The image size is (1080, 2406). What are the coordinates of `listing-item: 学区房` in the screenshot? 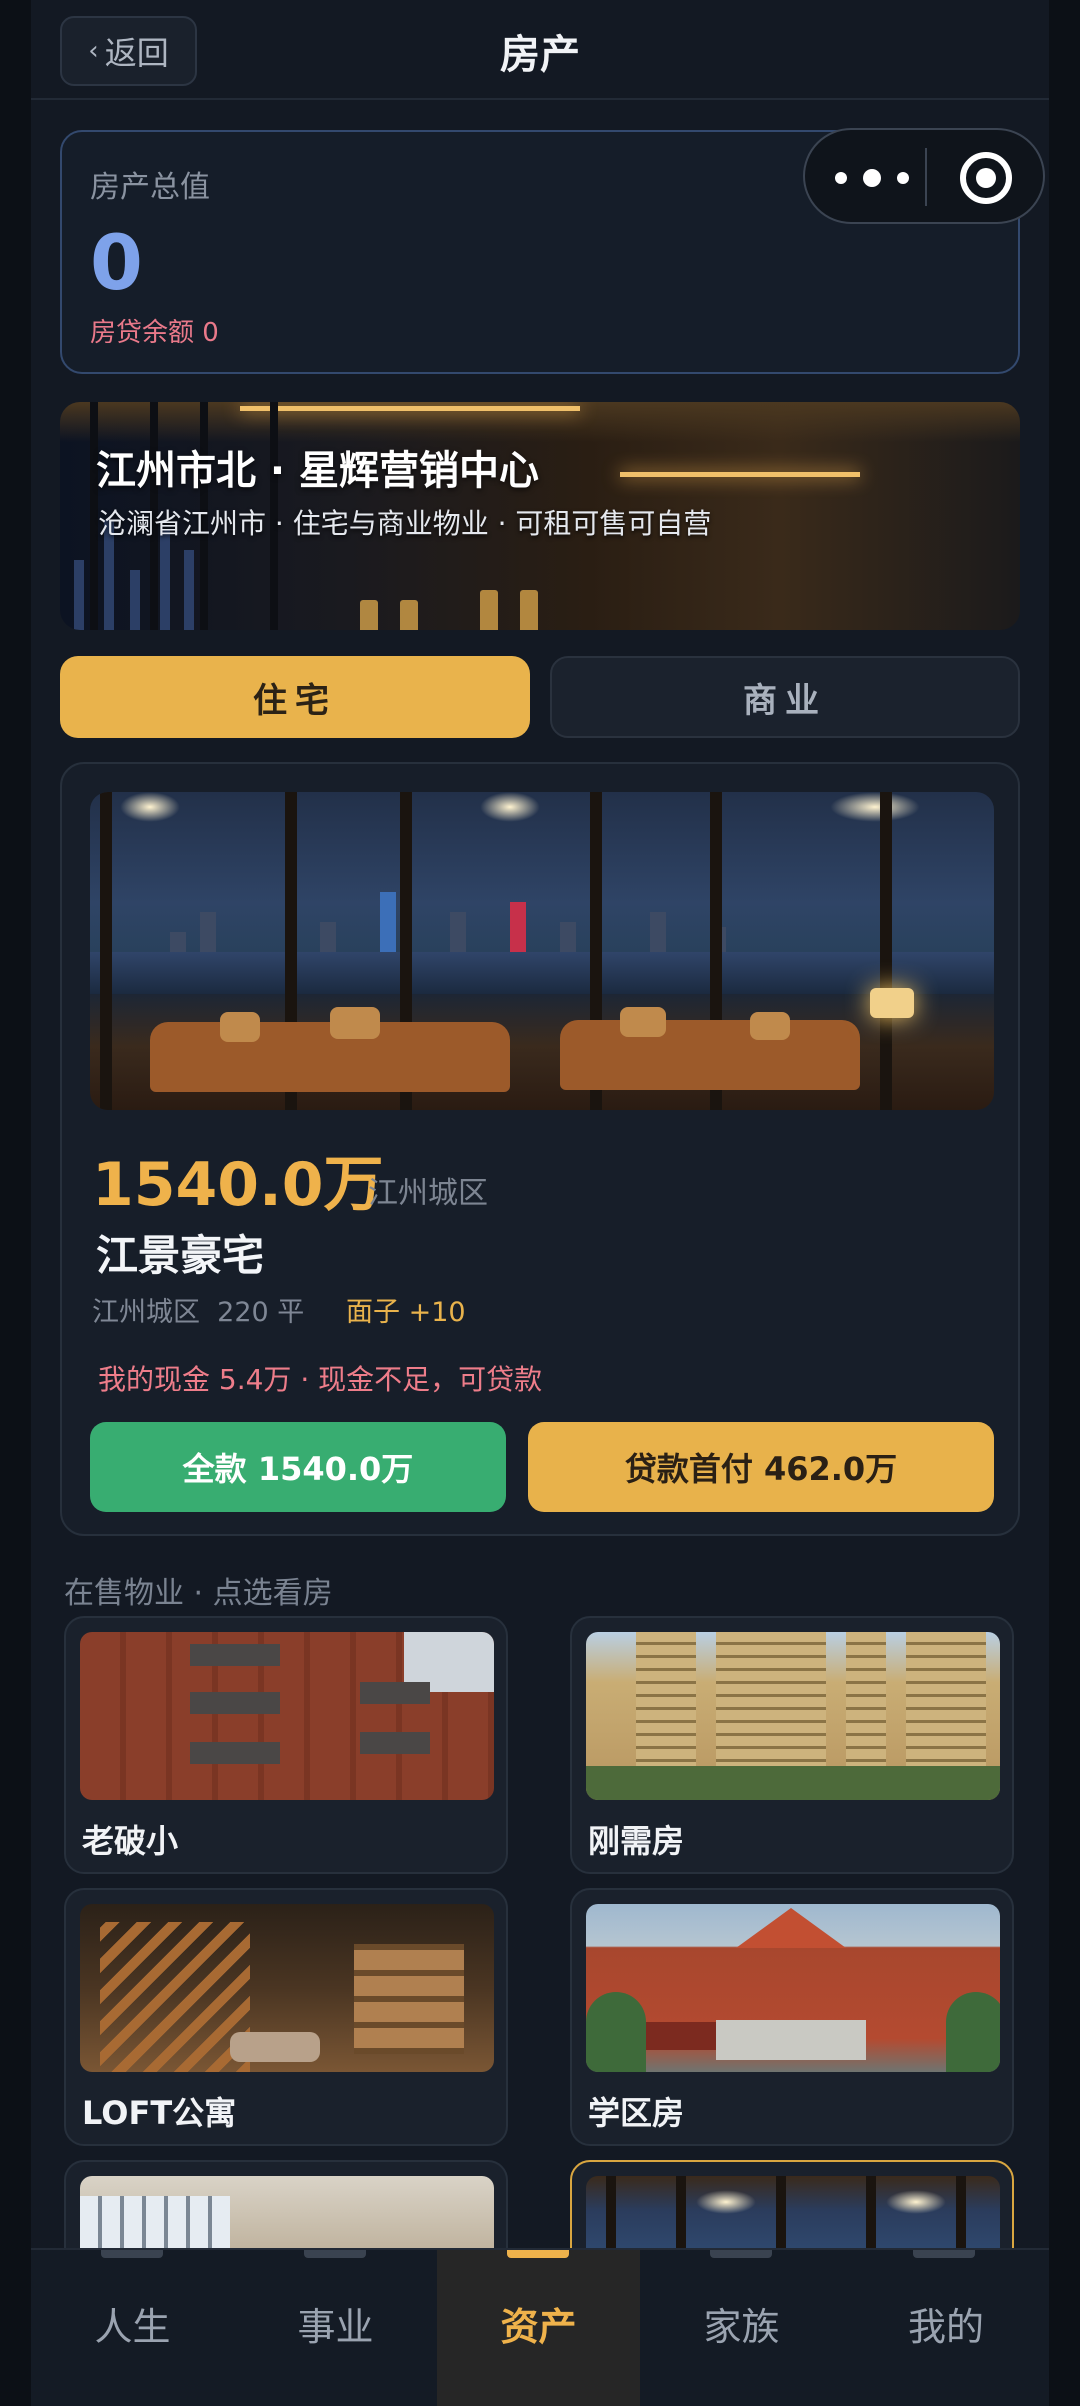 It's located at (792, 2017).